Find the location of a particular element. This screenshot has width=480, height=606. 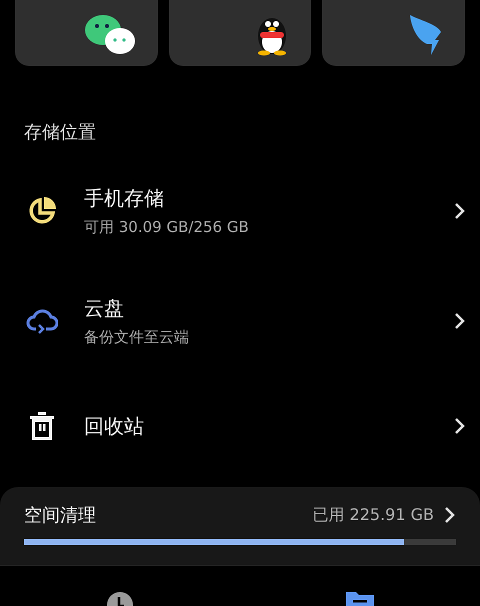

location-title: 云盘 is located at coordinates (269, 308).